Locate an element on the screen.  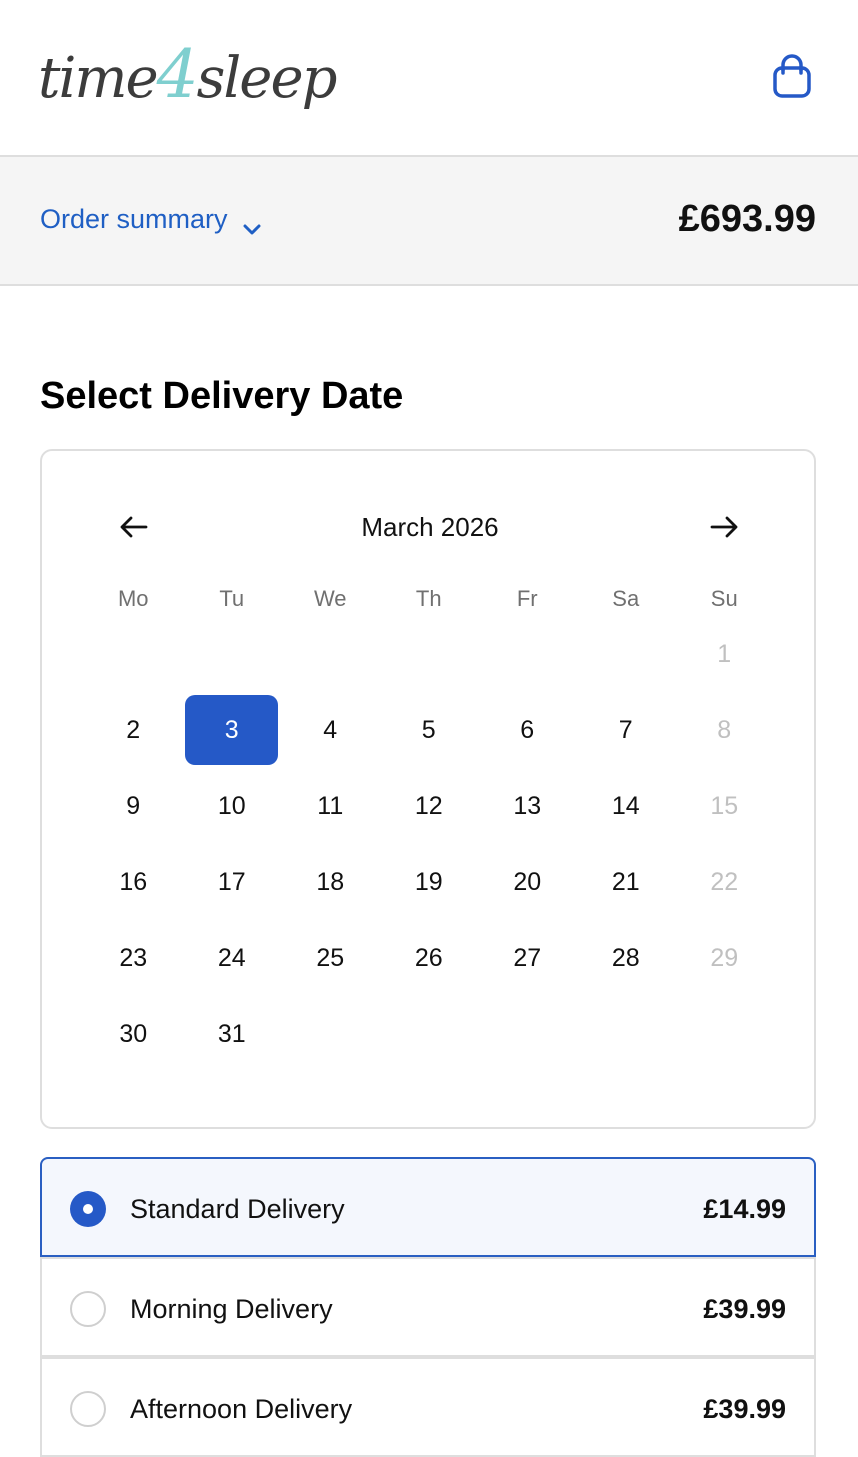
calendar-week-row: 1 is located at coordinates (429, 657).